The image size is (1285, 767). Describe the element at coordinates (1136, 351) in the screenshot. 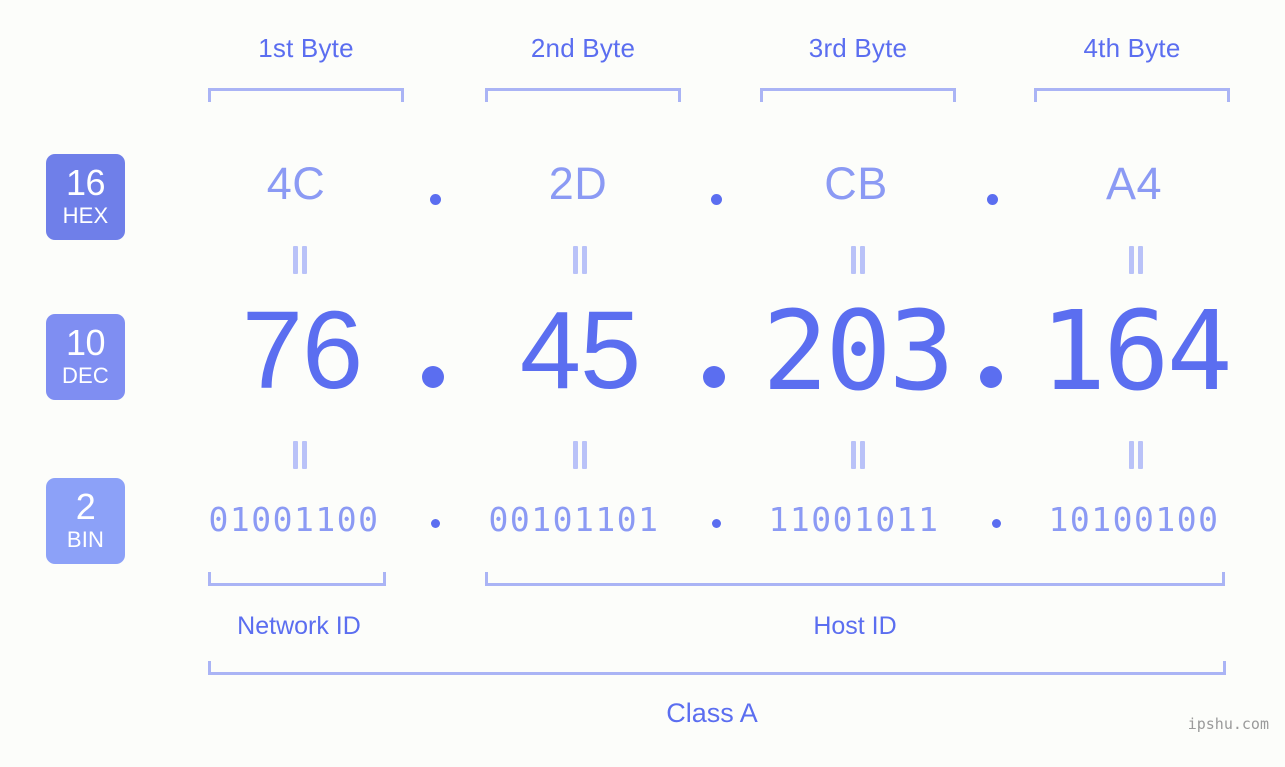

I see `dec-value-byte-4: 164` at that location.